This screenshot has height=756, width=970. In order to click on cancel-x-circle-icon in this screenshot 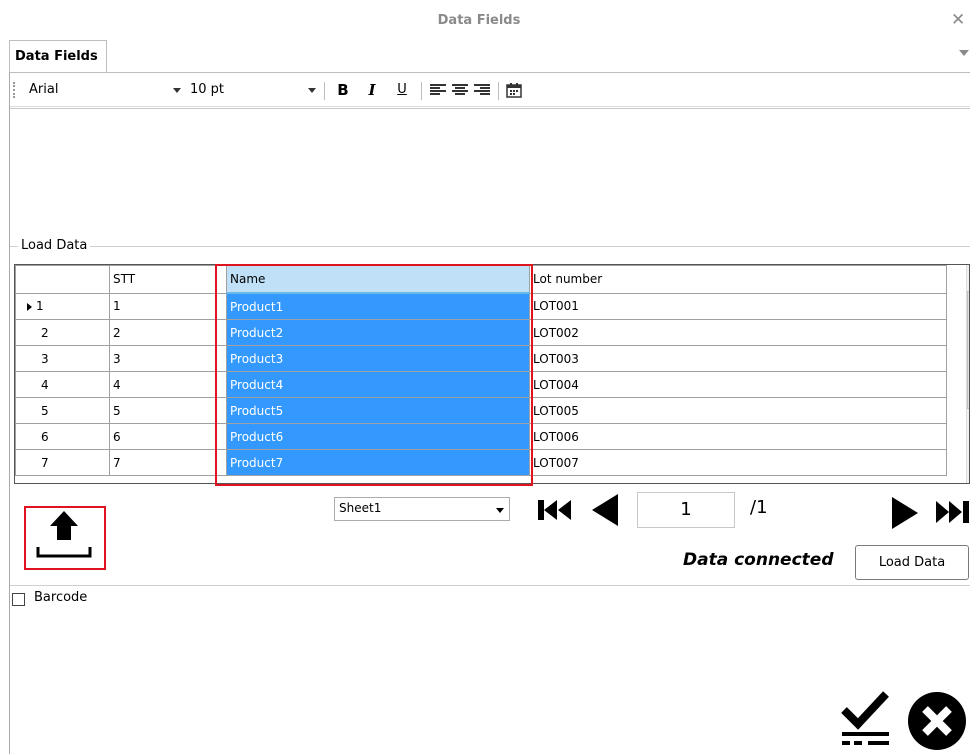, I will do `click(937, 721)`.